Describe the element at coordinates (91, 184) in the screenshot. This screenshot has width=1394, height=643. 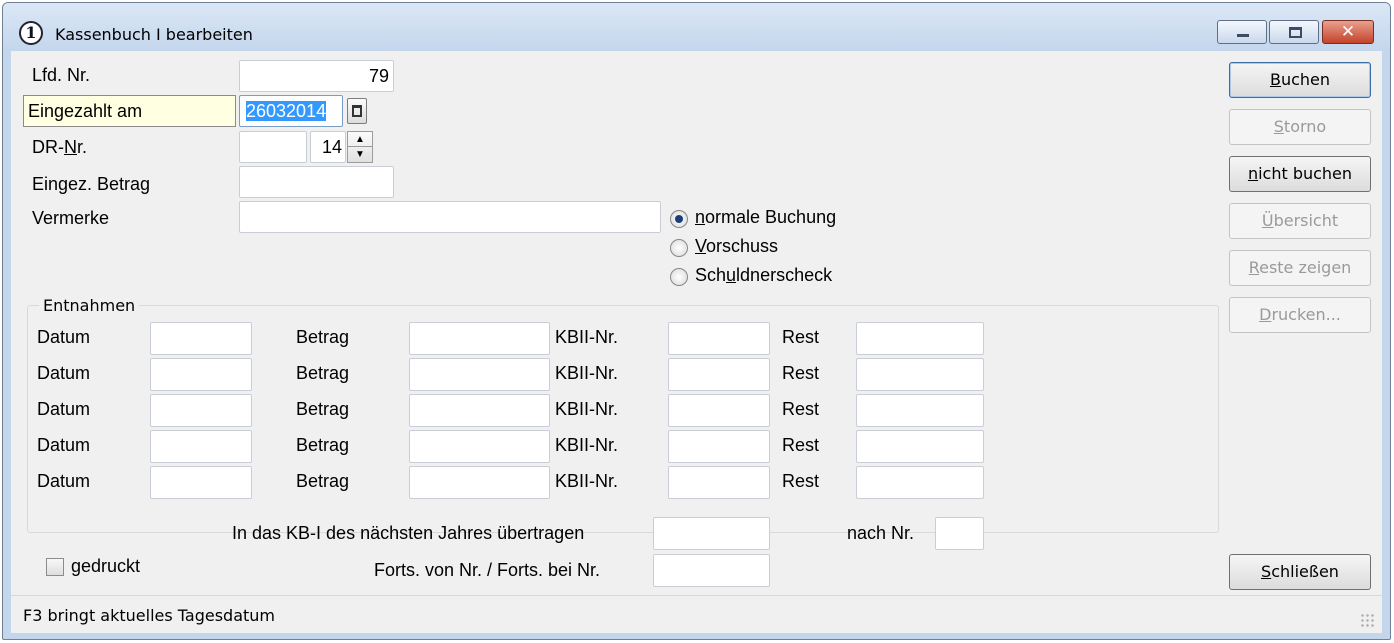
I see `betrag-label: Eingez. Betrag` at that location.